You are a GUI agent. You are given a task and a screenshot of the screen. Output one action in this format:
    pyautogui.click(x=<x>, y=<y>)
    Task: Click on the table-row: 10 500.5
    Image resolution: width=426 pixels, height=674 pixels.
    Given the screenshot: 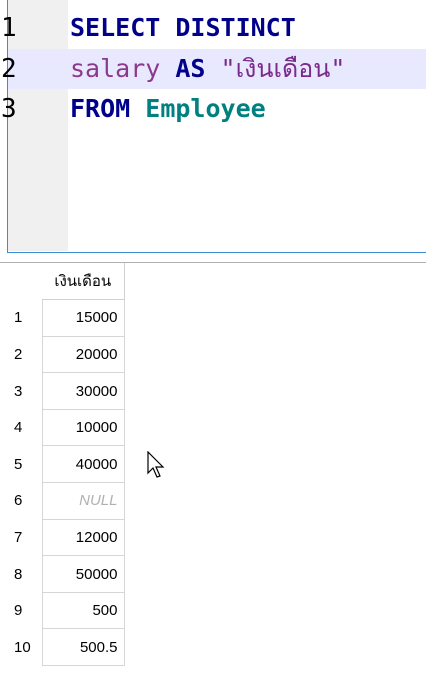 What is the action you would take?
    pyautogui.click(x=62, y=647)
    